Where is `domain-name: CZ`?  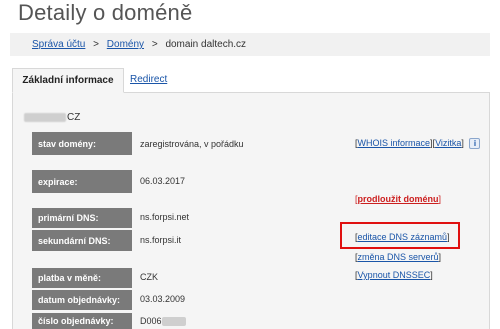 domain-name: CZ is located at coordinates (52, 117).